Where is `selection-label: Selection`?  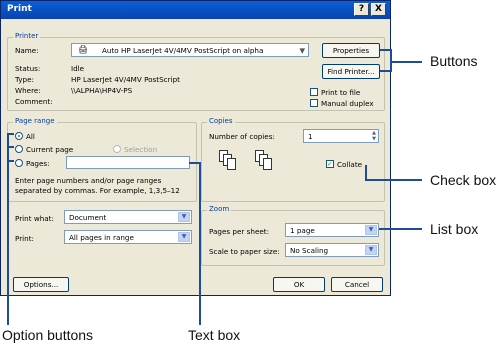 selection-label: Selection is located at coordinates (141, 149).